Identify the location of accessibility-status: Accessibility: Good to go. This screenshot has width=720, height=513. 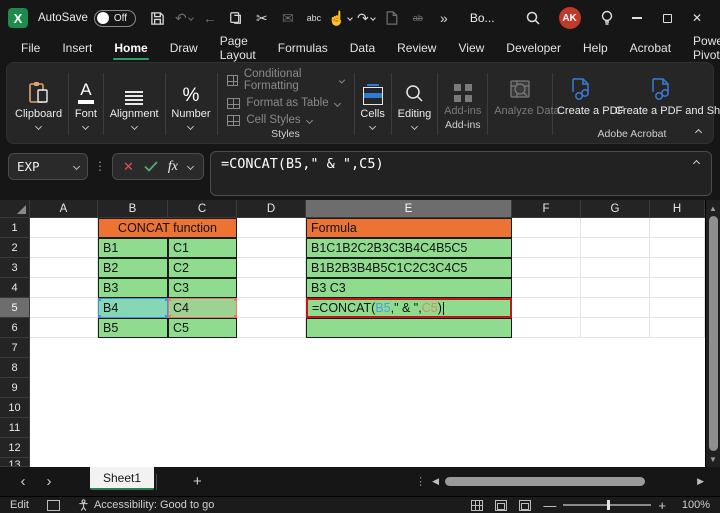
(146, 505).